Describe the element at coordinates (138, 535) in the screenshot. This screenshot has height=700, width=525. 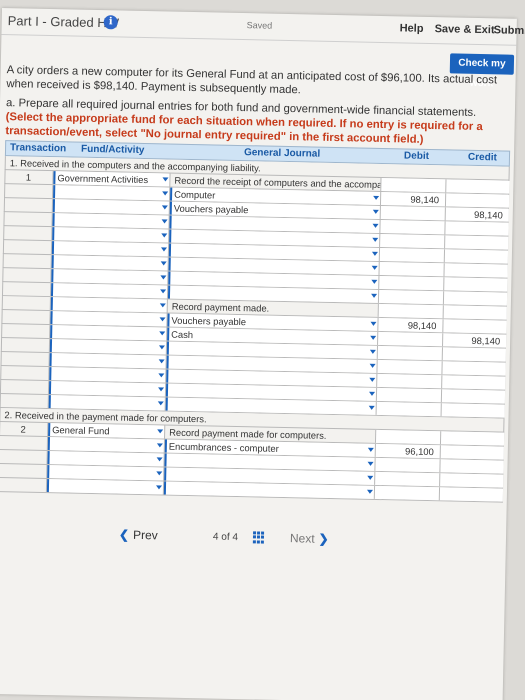
I see `prev-button: ❮ Prev` at that location.